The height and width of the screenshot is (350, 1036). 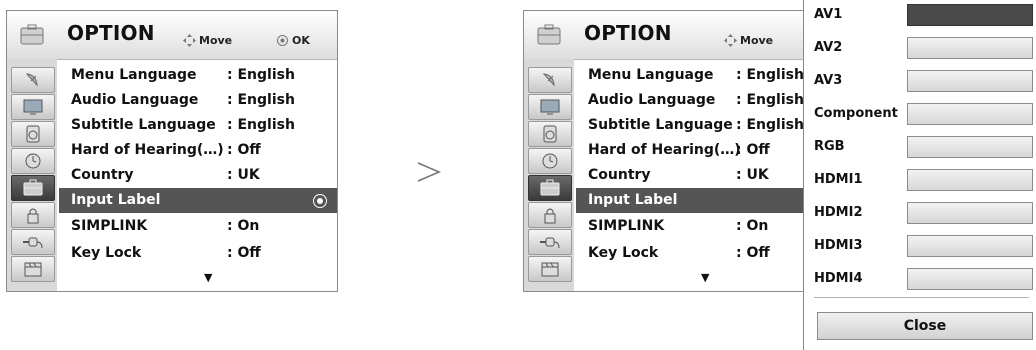 I want to click on input-label-row-hdmi2: HDMI2, so click(x=920, y=213).